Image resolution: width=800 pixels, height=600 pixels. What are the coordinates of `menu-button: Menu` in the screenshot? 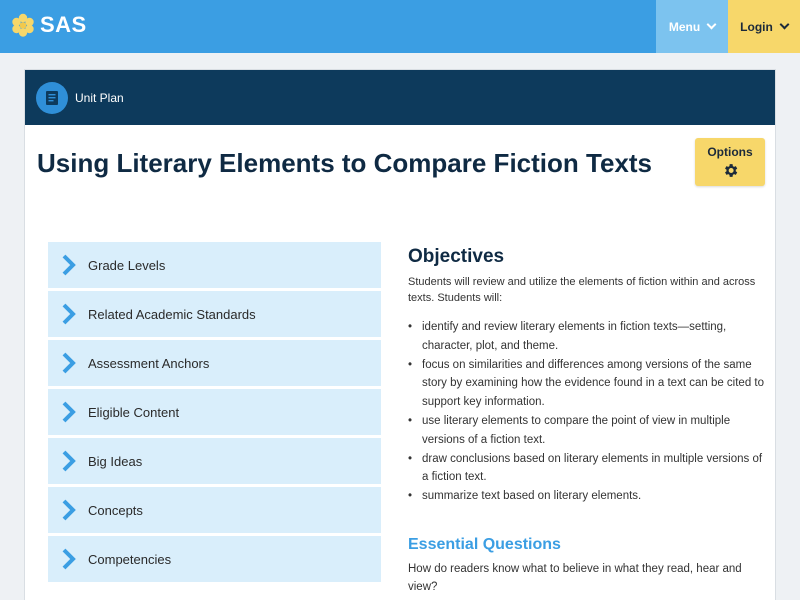 It's located at (692, 26).